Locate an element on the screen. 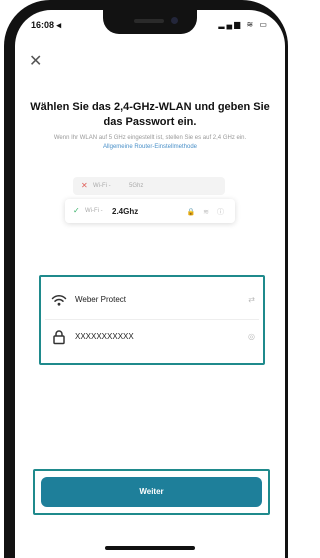 Image resolution: width=320 pixels, height=558 pixels. close-icon: ✕ is located at coordinates (35, 62).